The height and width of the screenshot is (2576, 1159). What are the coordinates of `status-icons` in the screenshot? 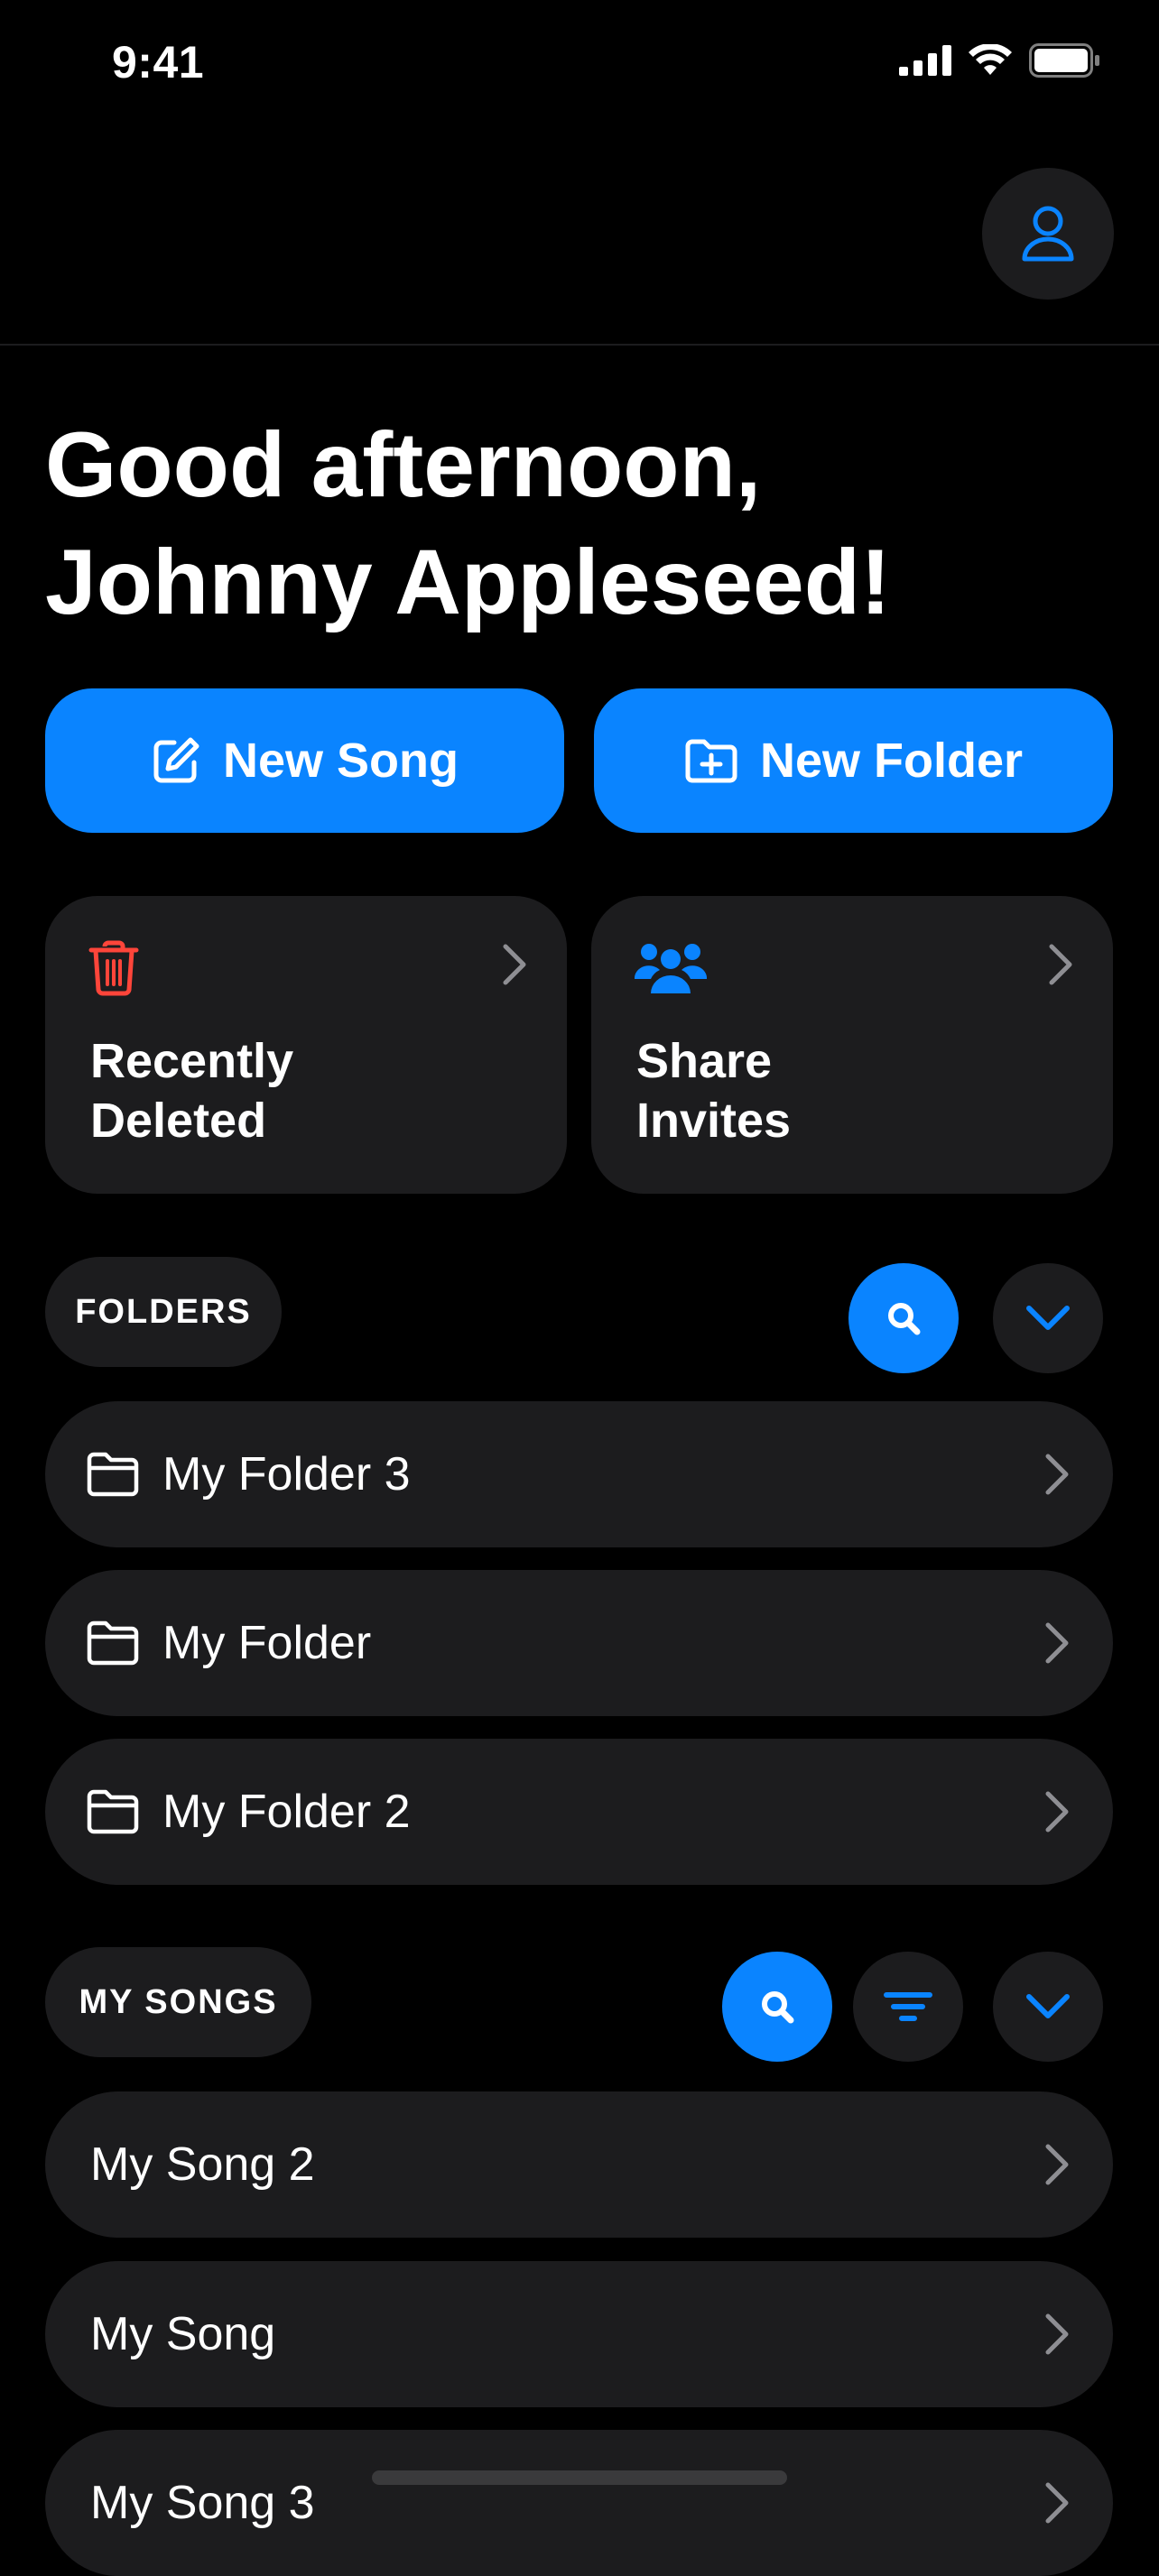 It's located at (1000, 61).